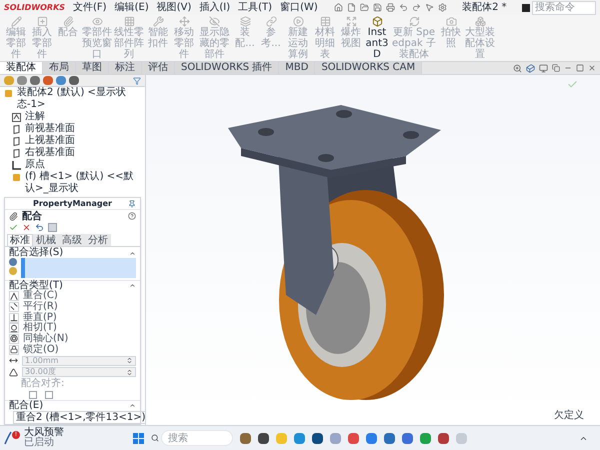 The height and width of the screenshot is (450, 600). What do you see at coordinates (184, 21) in the screenshot?
I see `move-icon` at bounding box center [184, 21].